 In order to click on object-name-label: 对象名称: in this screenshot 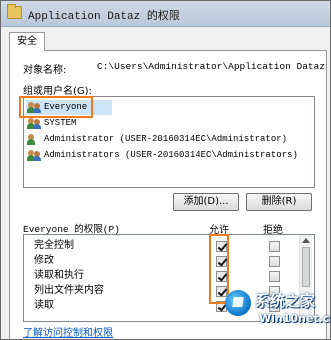, I will do `click(45, 70)`.